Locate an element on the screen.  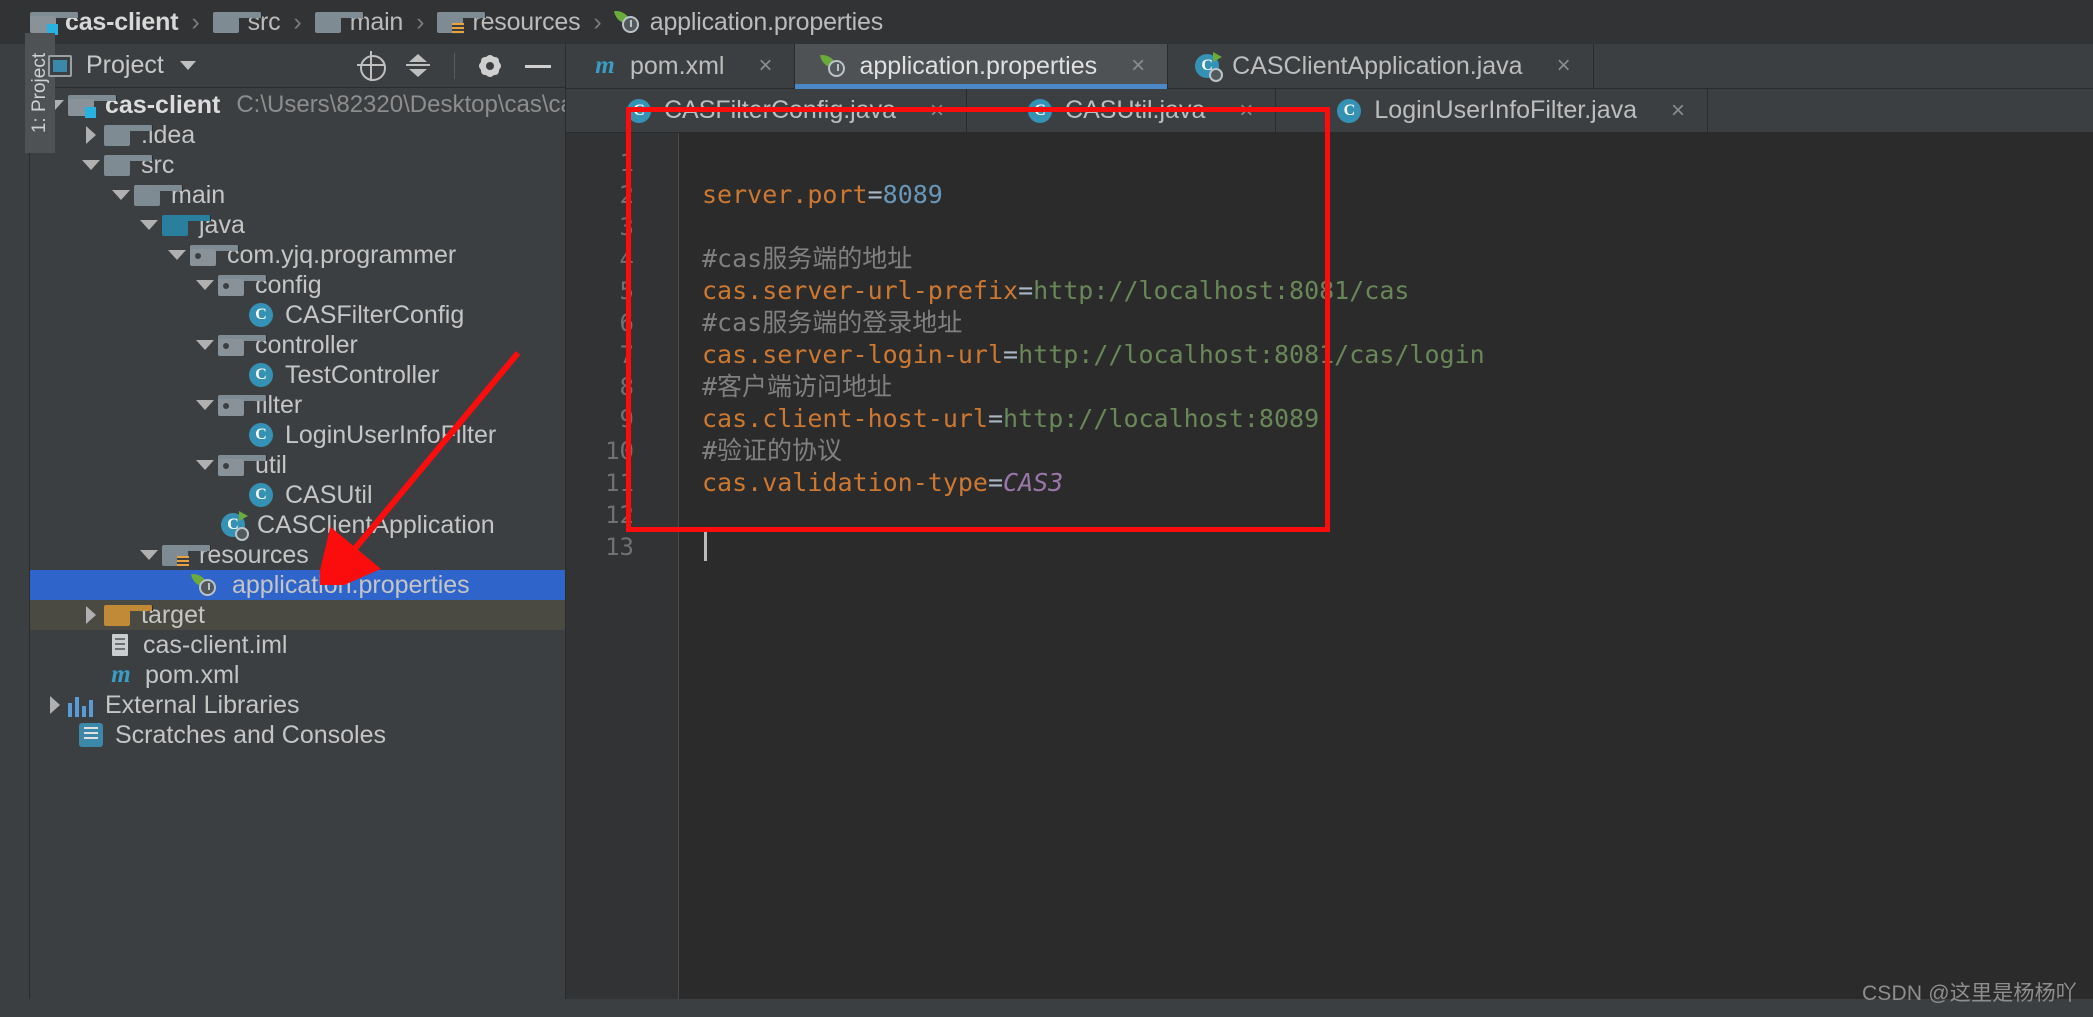
code-line-2: server.port=8089 is located at coordinates (1397, 195).